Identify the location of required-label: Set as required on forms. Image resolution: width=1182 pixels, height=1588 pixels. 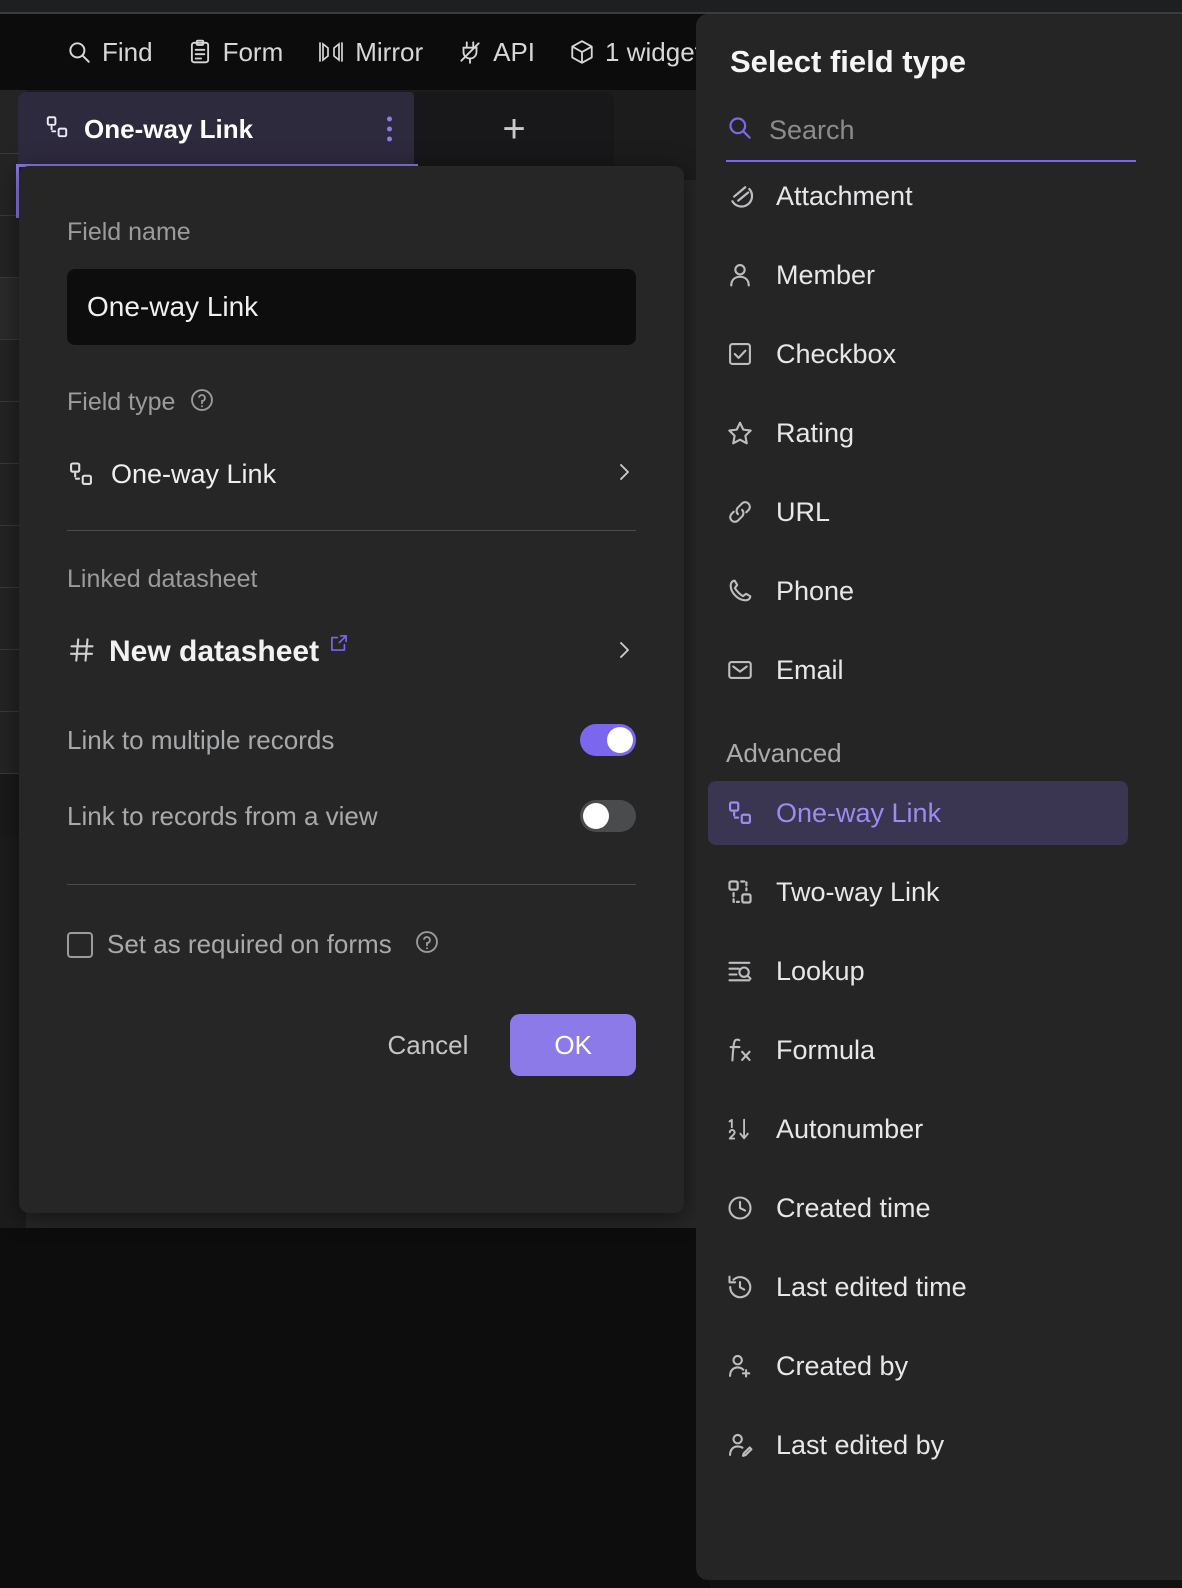
(249, 944).